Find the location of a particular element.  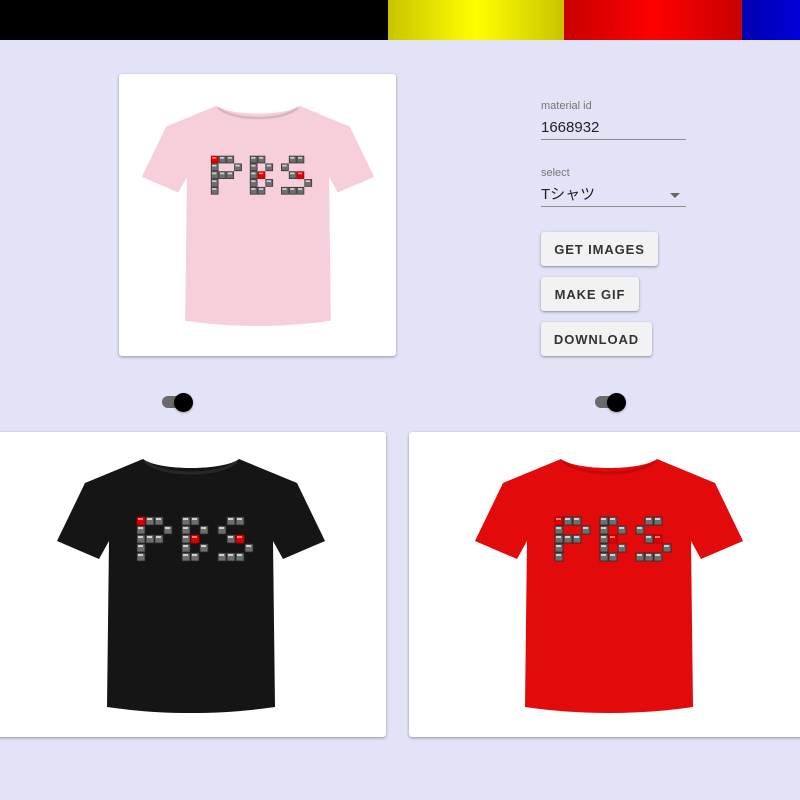

get-images-button: GET IMAGES is located at coordinates (599, 249).